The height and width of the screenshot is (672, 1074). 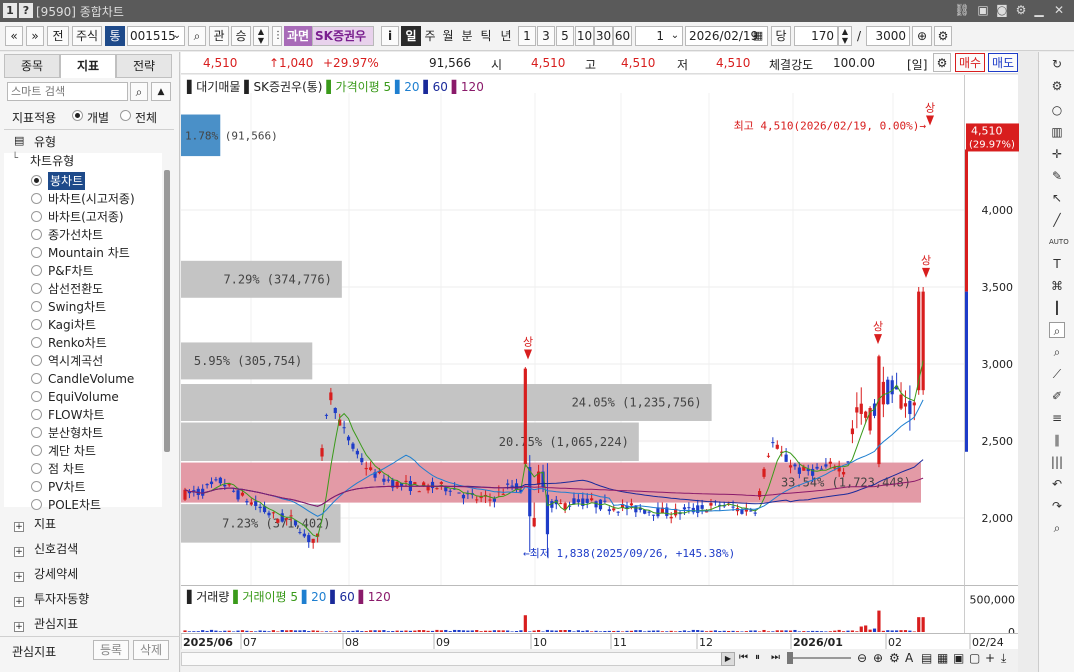 I want to click on gwan-button: 관, so click(x=219, y=36).